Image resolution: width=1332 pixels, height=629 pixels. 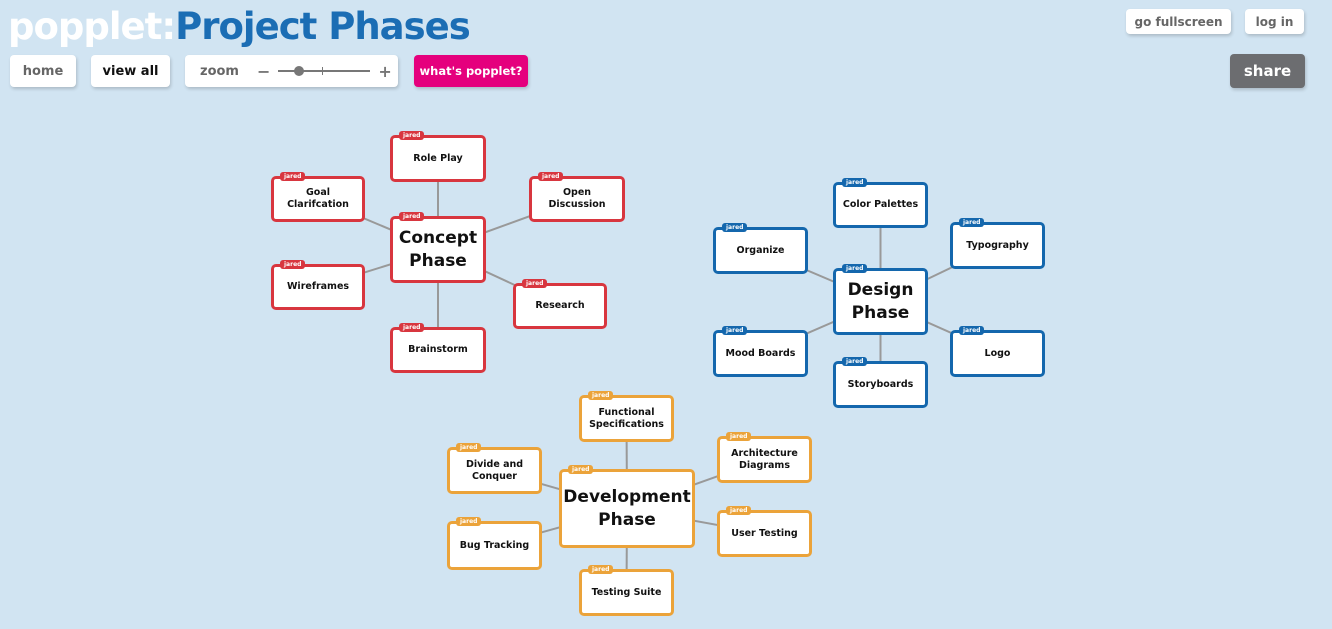 I want to click on popple-node: jared Typography, so click(x=997, y=243).